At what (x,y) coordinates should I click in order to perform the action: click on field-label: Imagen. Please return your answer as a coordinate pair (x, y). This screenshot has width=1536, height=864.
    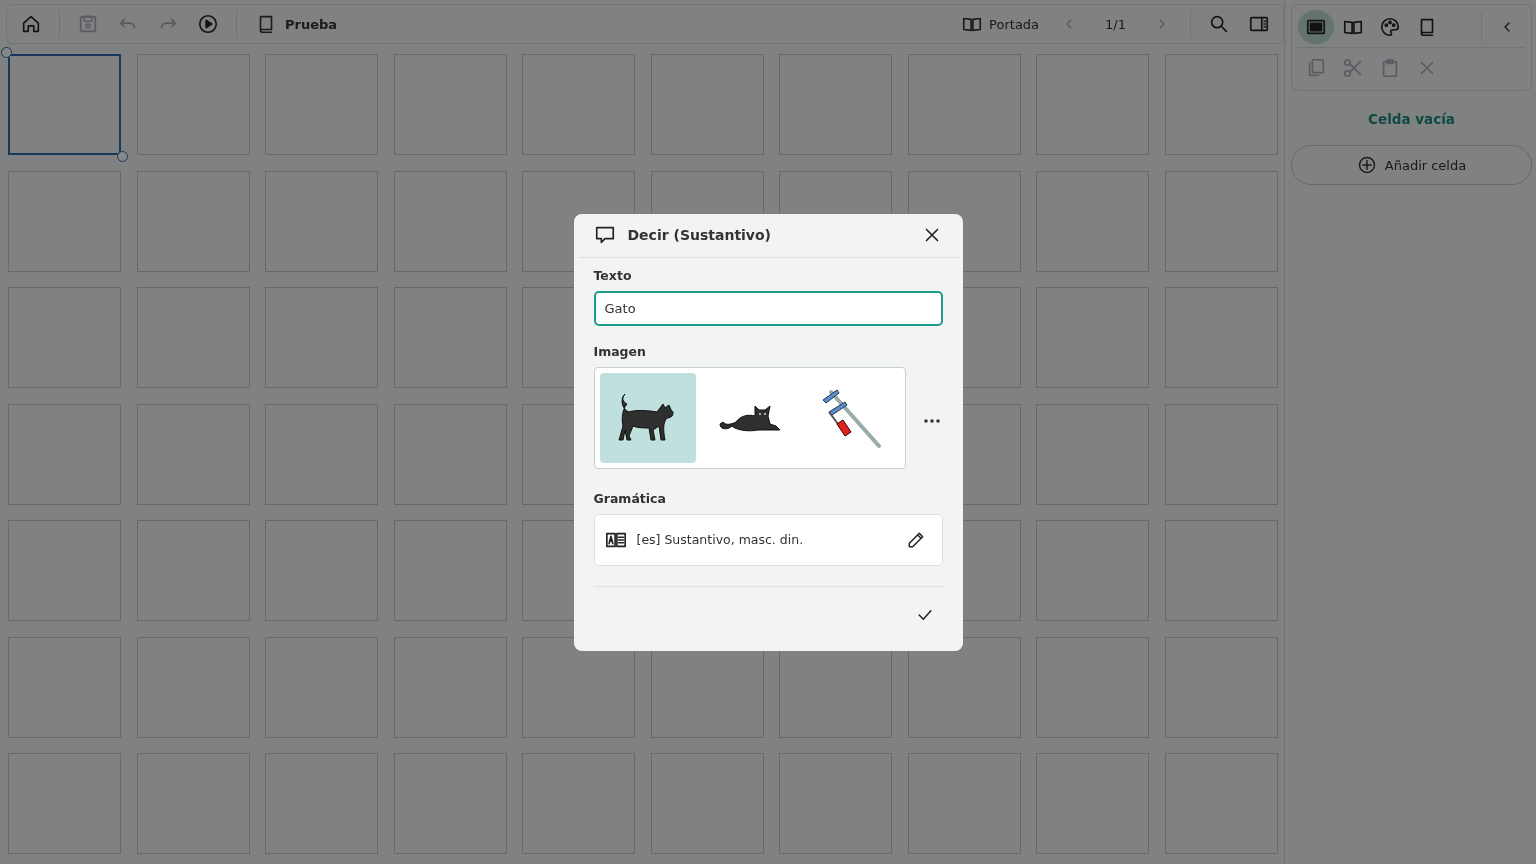
    Looking at the image, I should click on (619, 351).